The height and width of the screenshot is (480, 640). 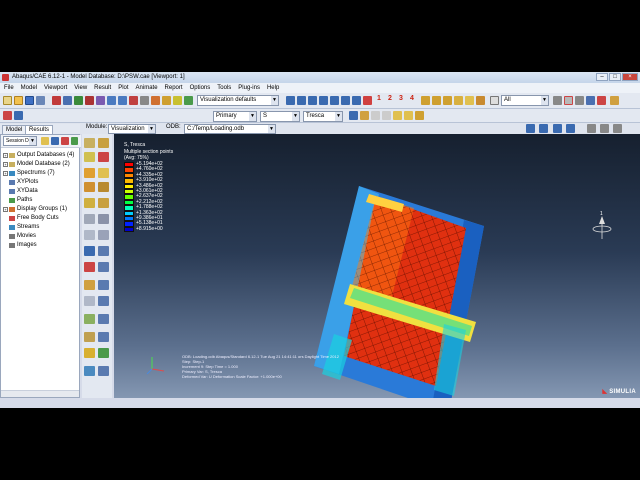 I want to click on previous-frame-icon, so click(x=543, y=128).